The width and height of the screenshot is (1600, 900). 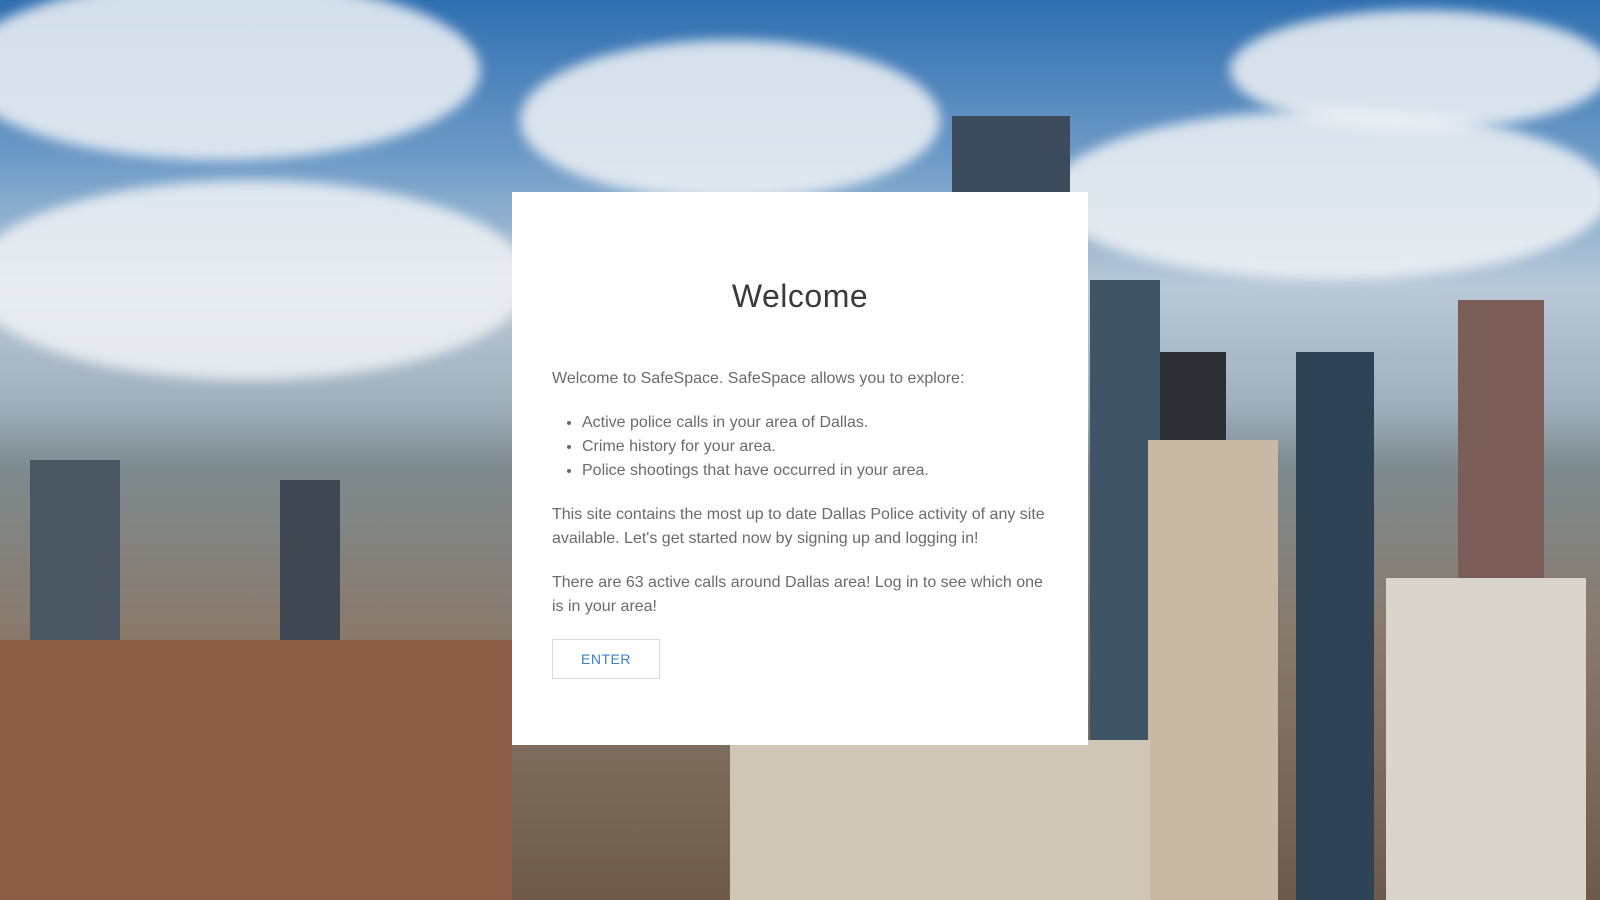 What do you see at coordinates (815, 447) in the screenshot?
I see `feature-item-crime-history: Crime history for your area.` at bounding box center [815, 447].